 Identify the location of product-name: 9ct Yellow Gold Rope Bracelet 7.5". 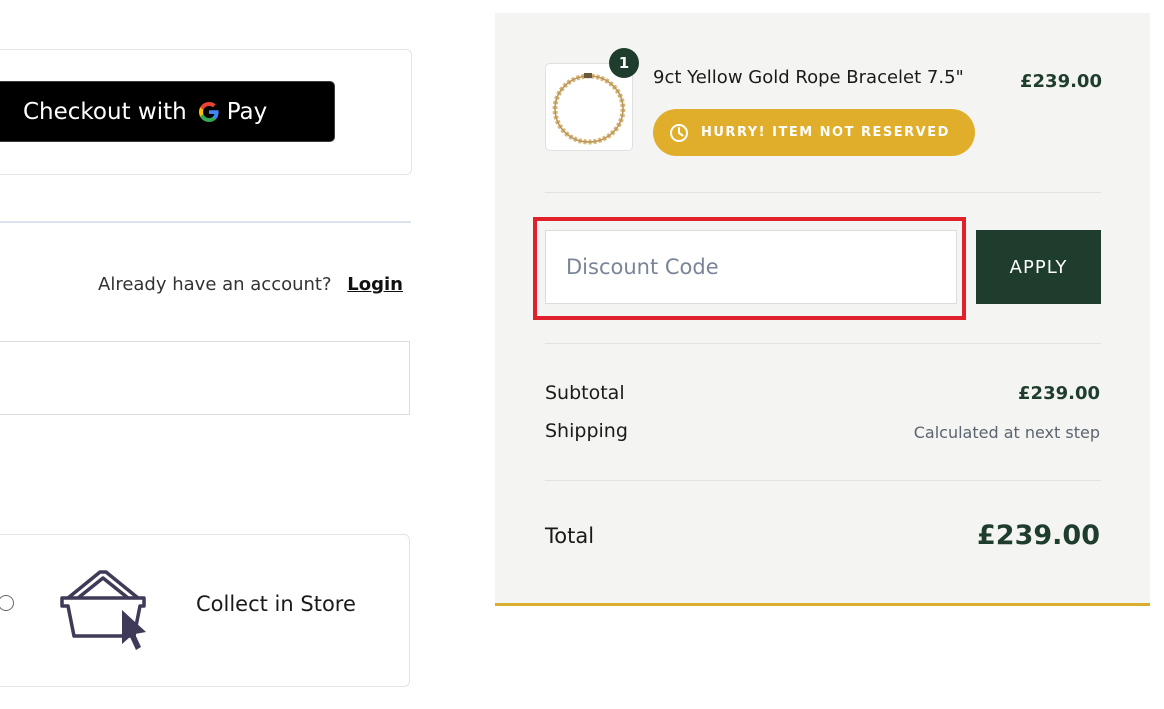
(808, 77).